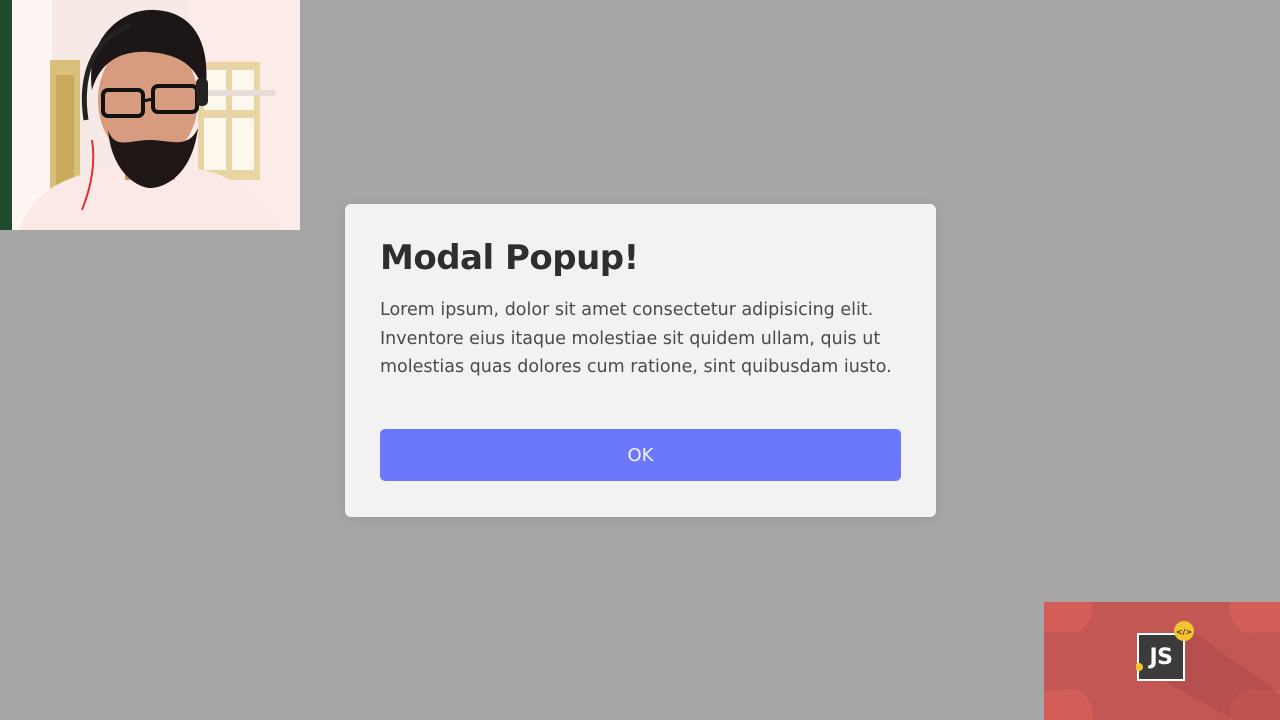 The height and width of the screenshot is (720, 1280). I want to click on webcam-video-frame, so click(150, 115).